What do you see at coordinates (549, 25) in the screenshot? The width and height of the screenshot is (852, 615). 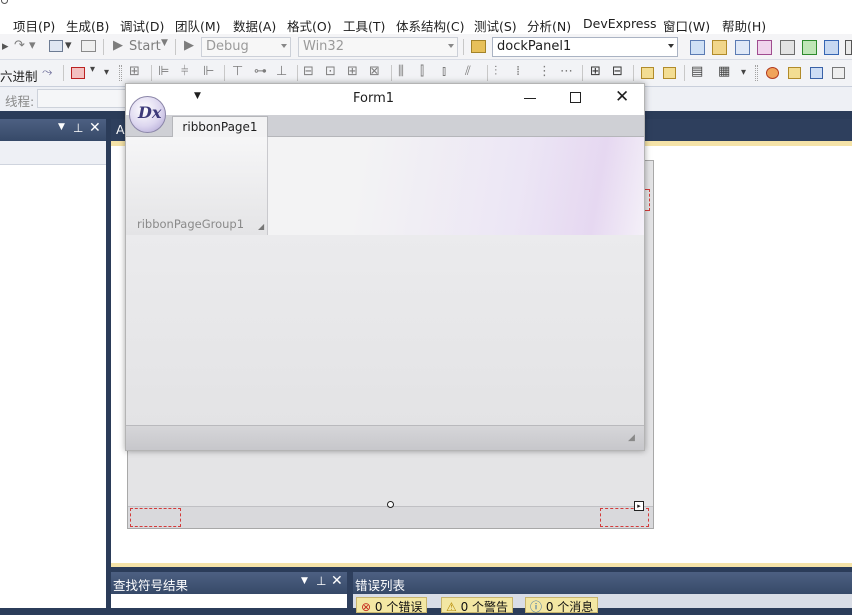 I see `menu-analyze: 分析(N)` at bounding box center [549, 25].